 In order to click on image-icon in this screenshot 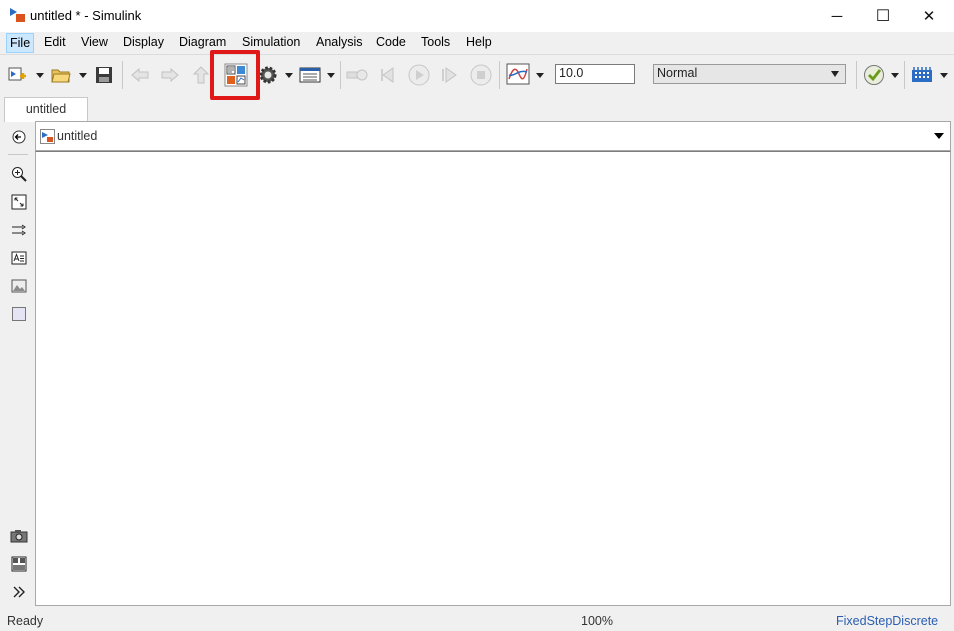, I will do `click(18, 285)`.